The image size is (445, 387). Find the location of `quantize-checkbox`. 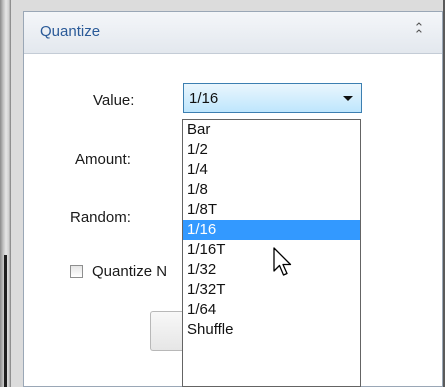

quantize-checkbox is located at coordinates (76, 271).